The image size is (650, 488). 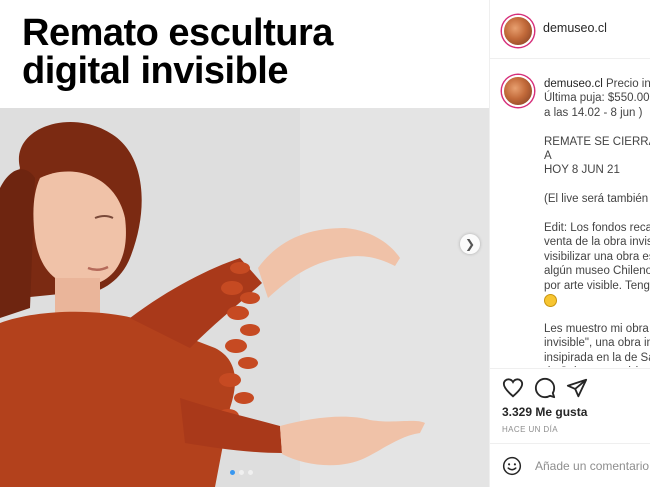 What do you see at coordinates (575, 28) in the screenshot?
I see `header-username: demuseo.cl` at bounding box center [575, 28].